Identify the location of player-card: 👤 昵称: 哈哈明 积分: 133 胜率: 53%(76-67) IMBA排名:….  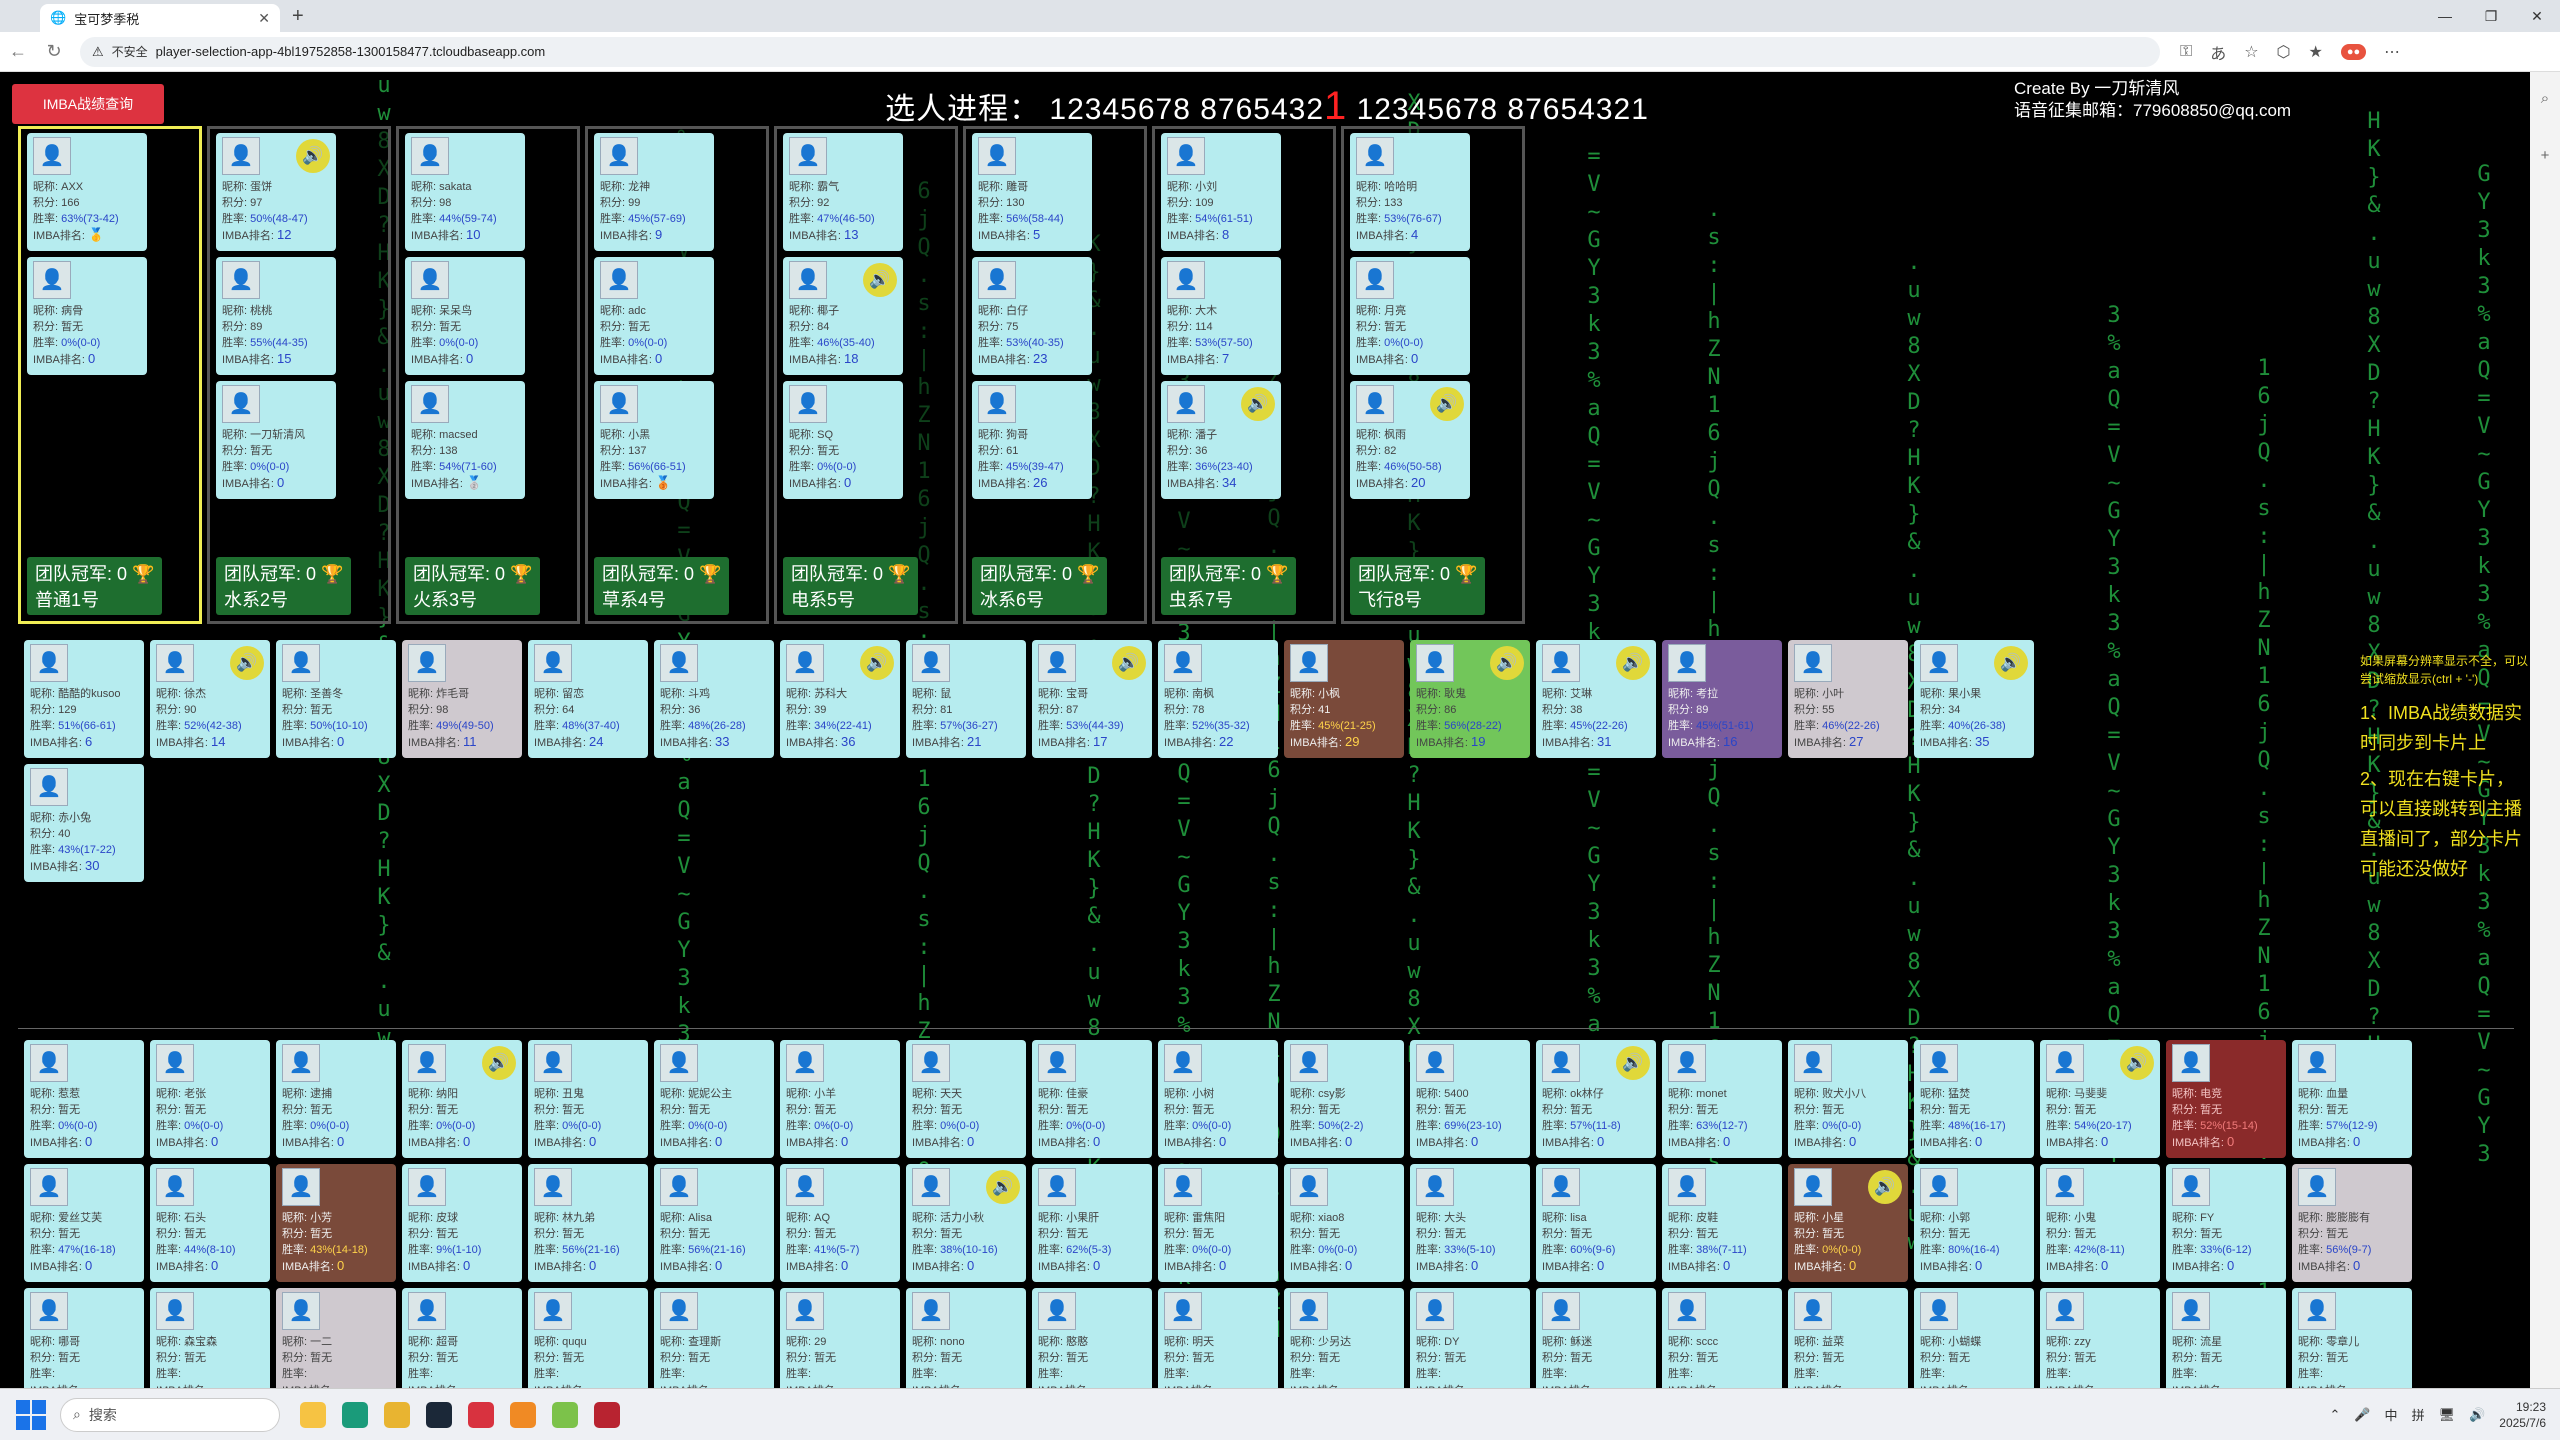
(1410, 192).